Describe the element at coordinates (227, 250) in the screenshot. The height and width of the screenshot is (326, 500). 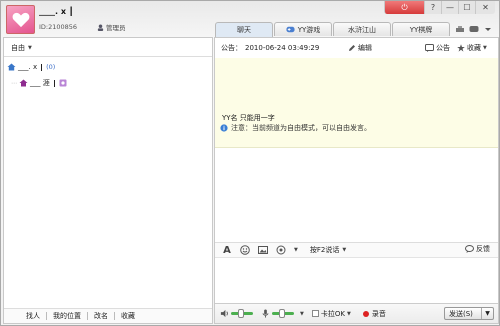
I see `font-icon: A` at that location.